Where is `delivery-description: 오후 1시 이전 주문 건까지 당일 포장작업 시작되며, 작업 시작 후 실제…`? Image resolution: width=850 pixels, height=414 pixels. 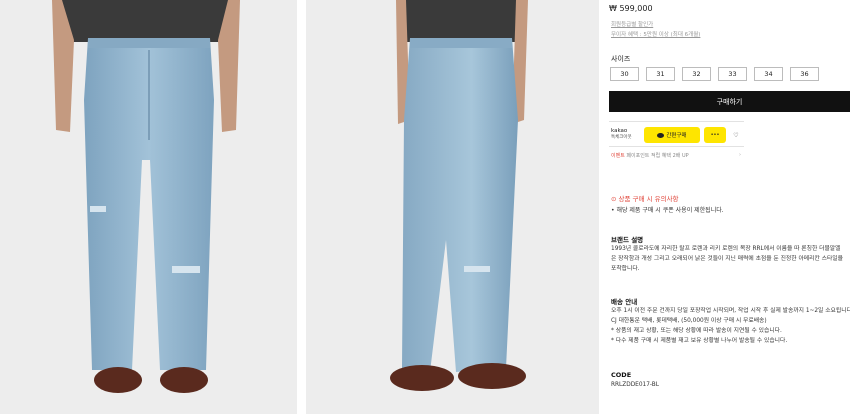
delivery-description: 오후 1시 이전 주문 건까지 당일 포장작업 시작되며, 작업 시작 후 실제… is located at coordinates (730, 326).